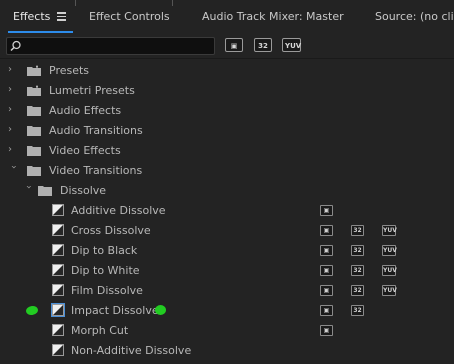  What do you see at coordinates (273, 17) in the screenshot?
I see `tab-audio-track-mixer: Audio Track Mixer: Master` at bounding box center [273, 17].